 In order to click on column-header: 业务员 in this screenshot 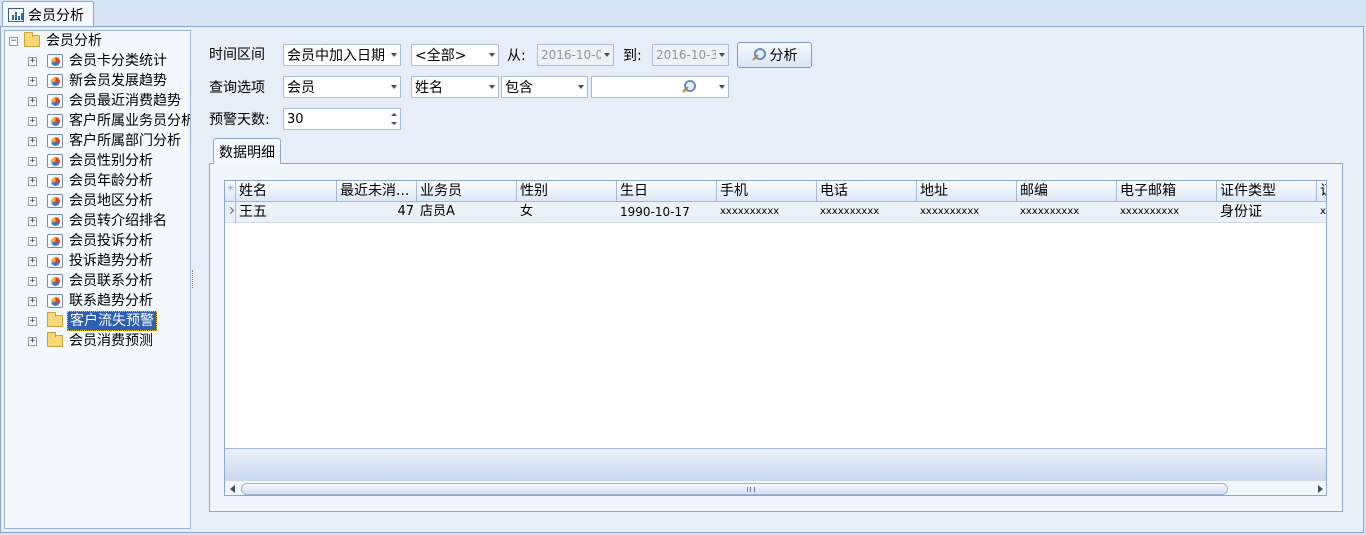, I will do `click(467, 191)`.